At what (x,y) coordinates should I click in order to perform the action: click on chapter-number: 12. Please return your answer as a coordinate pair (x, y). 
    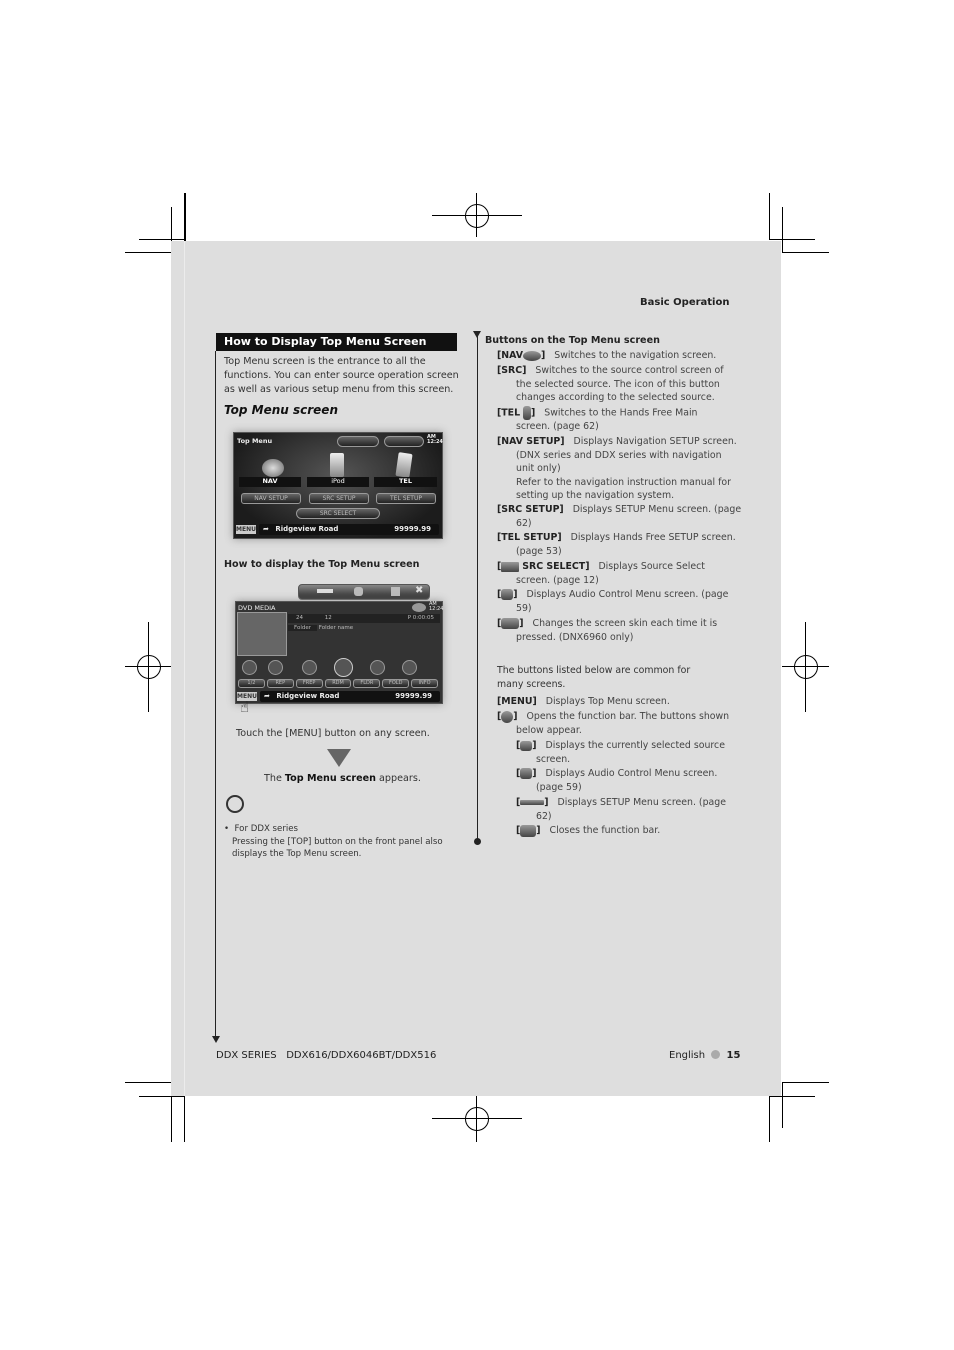
    Looking at the image, I should click on (328, 618).